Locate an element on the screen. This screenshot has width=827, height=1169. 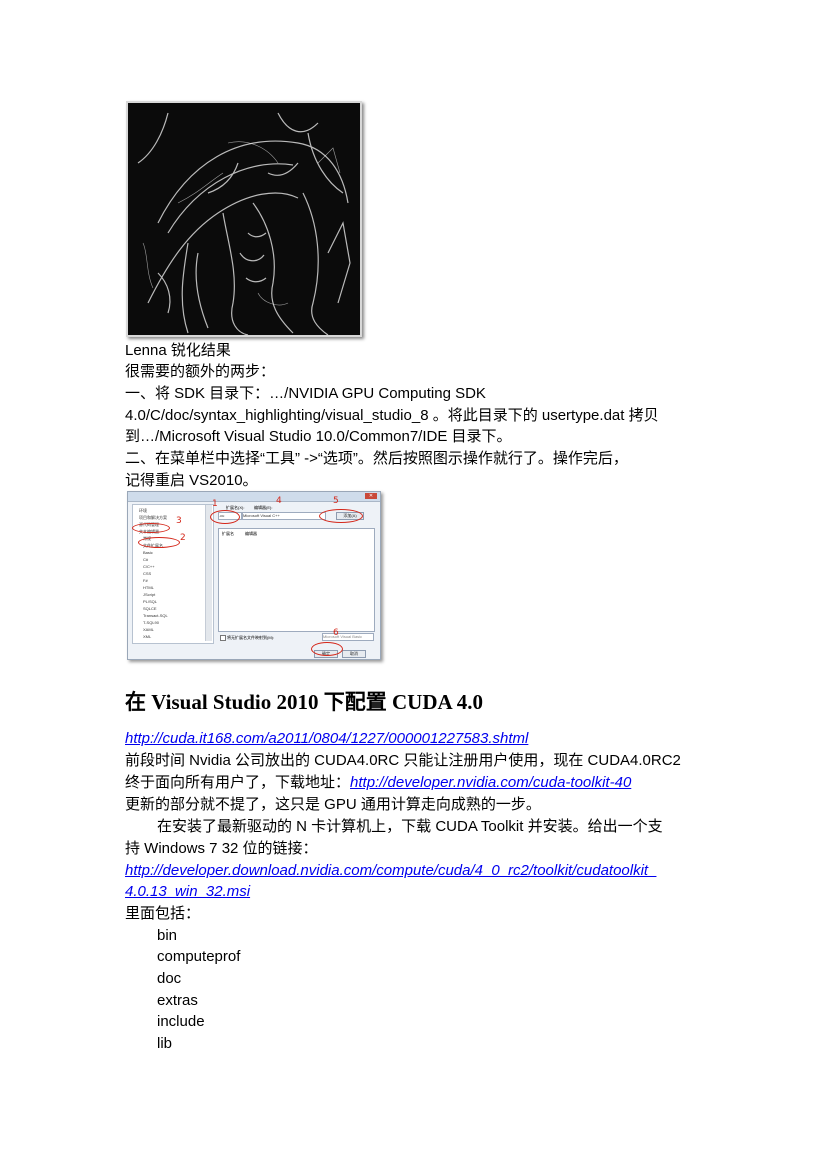
list-item: lib is located at coordinates (165, 1043).